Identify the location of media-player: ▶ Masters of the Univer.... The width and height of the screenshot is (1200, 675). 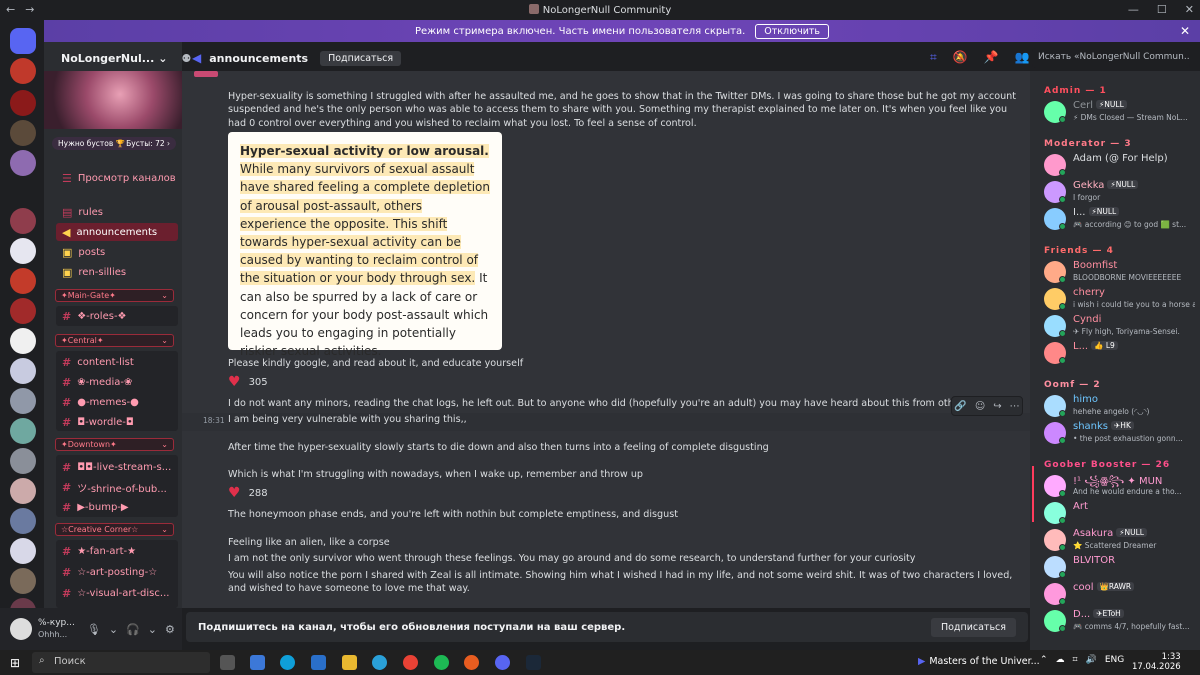
(979, 661).